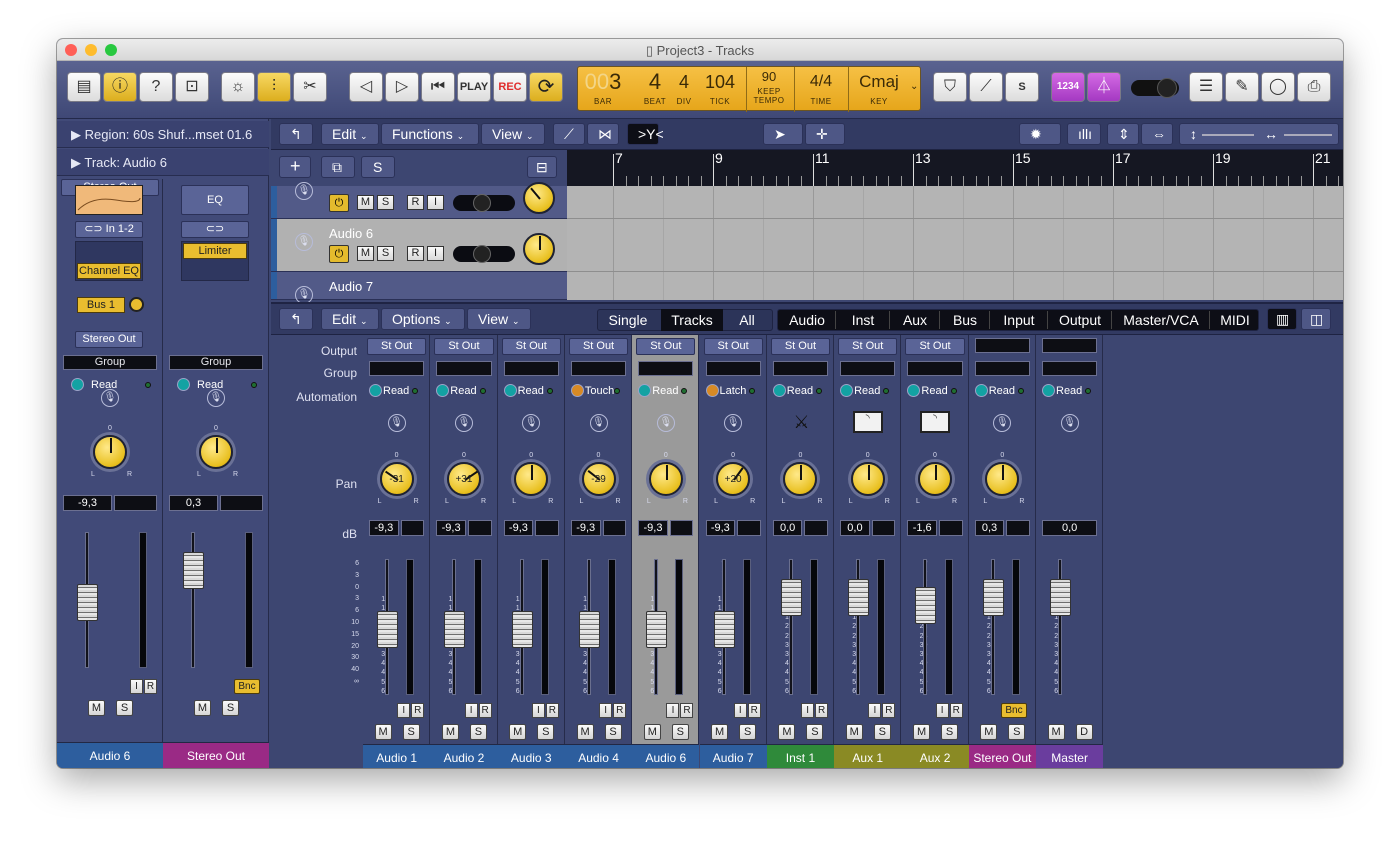  I want to click on mixer-options-menu: Options ⌄, so click(423, 319).